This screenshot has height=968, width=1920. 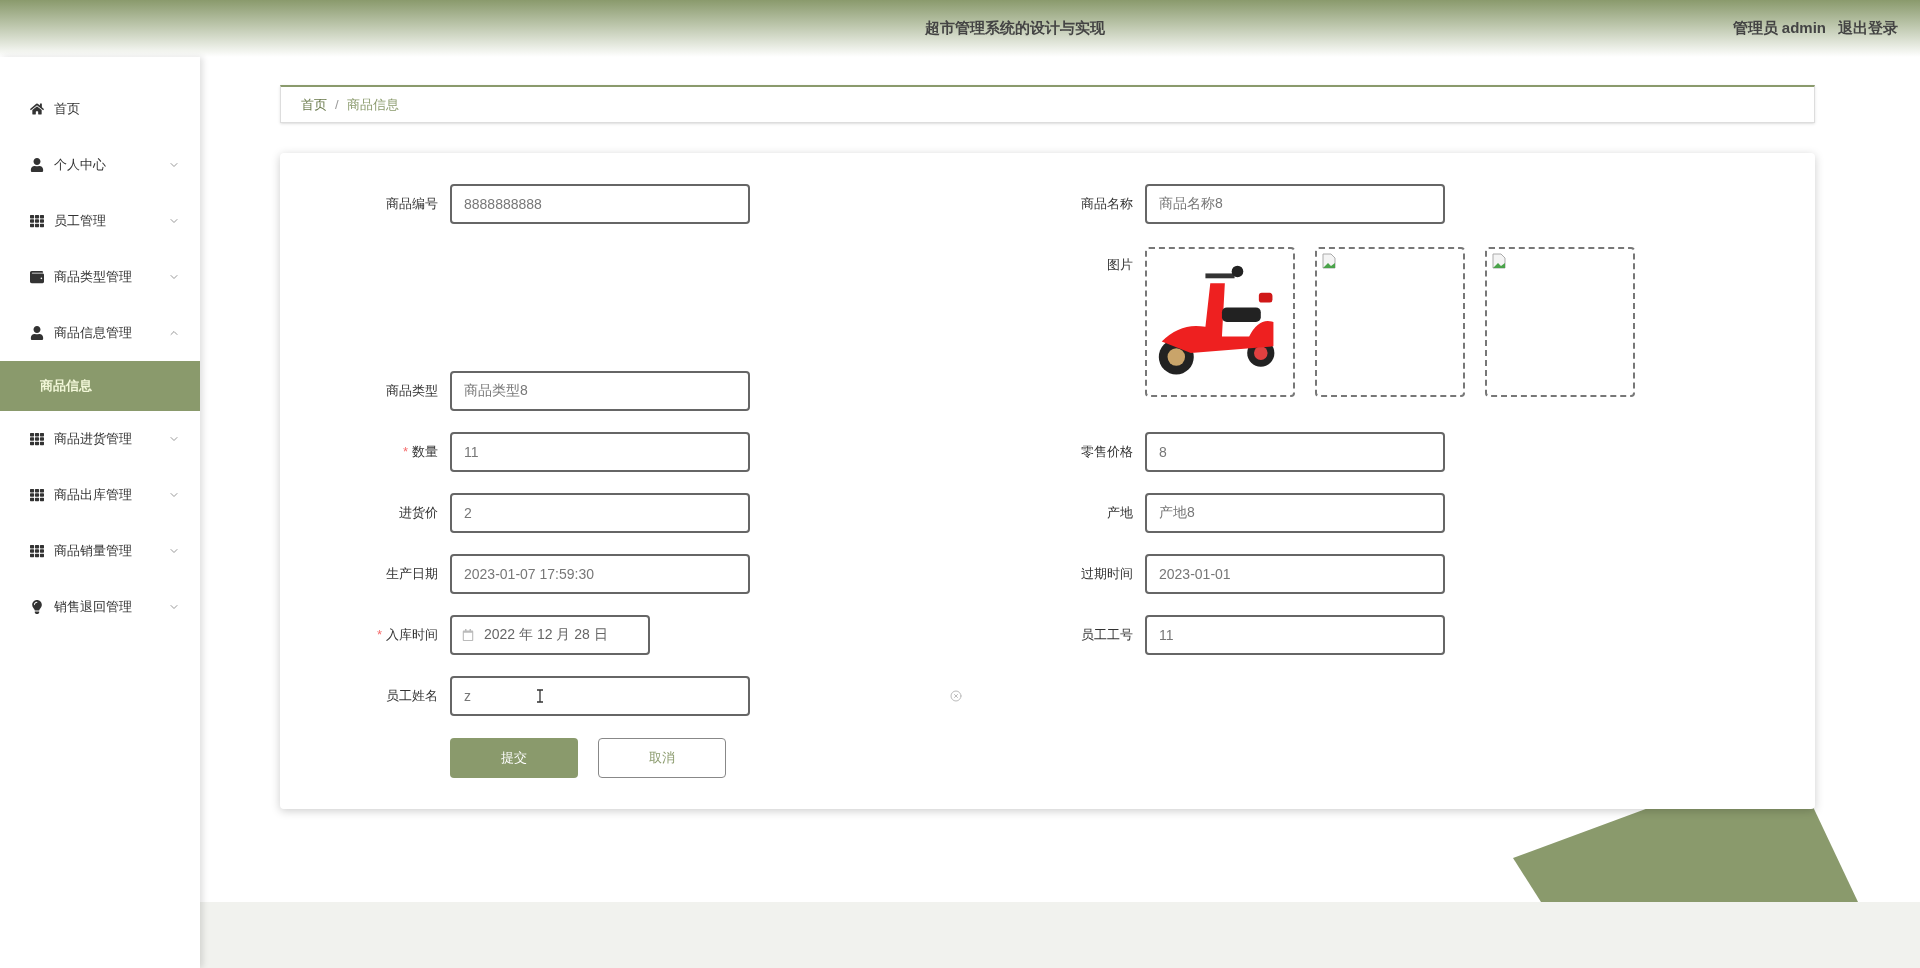 I want to click on field-label: 零售价格, so click(x=1107, y=452).